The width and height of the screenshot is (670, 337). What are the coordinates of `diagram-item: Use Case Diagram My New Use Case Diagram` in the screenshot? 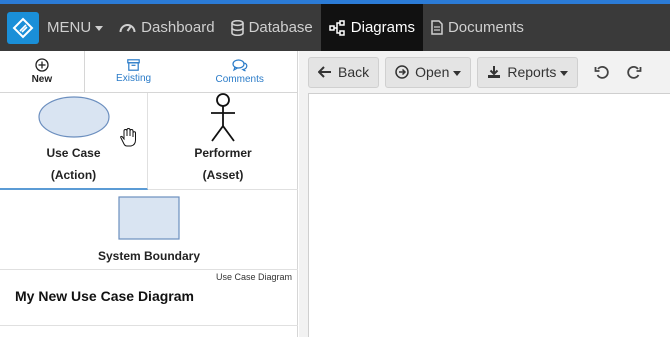 It's located at (149, 298).